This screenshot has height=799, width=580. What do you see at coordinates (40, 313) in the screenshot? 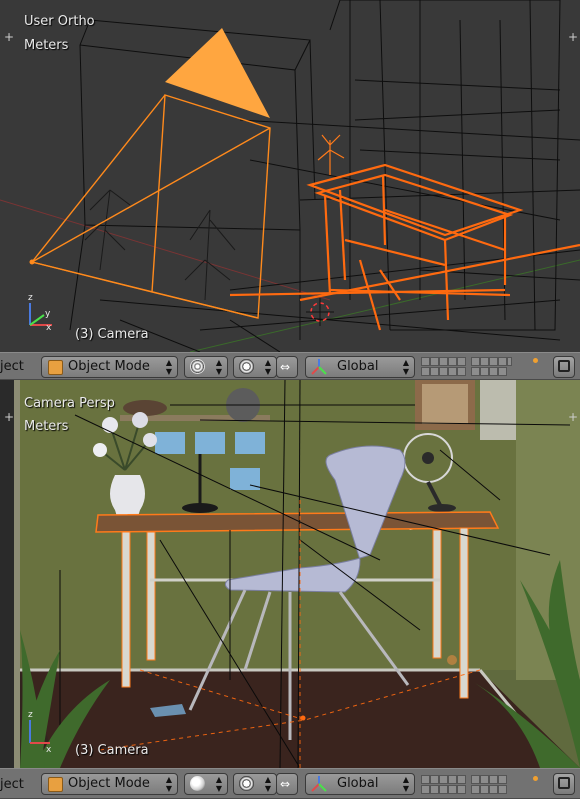
I see `axis-gizmo: z y x` at bounding box center [40, 313].